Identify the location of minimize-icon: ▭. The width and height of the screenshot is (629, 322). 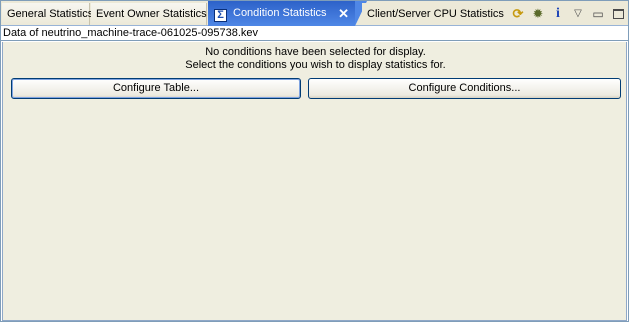
(598, 14).